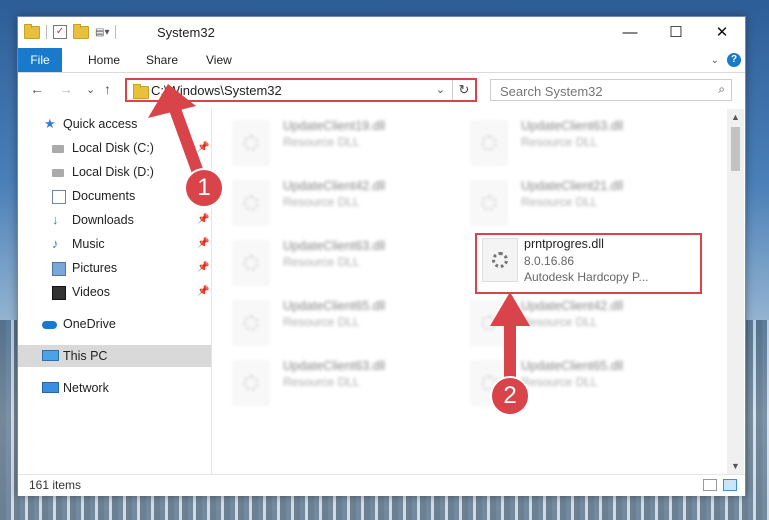 The width and height of the screenshot is (769, 520). What do you see at coordinates (510, 396) in the screenshot?
I see `step-badge-2: 2` at bounding box center [510, 396].